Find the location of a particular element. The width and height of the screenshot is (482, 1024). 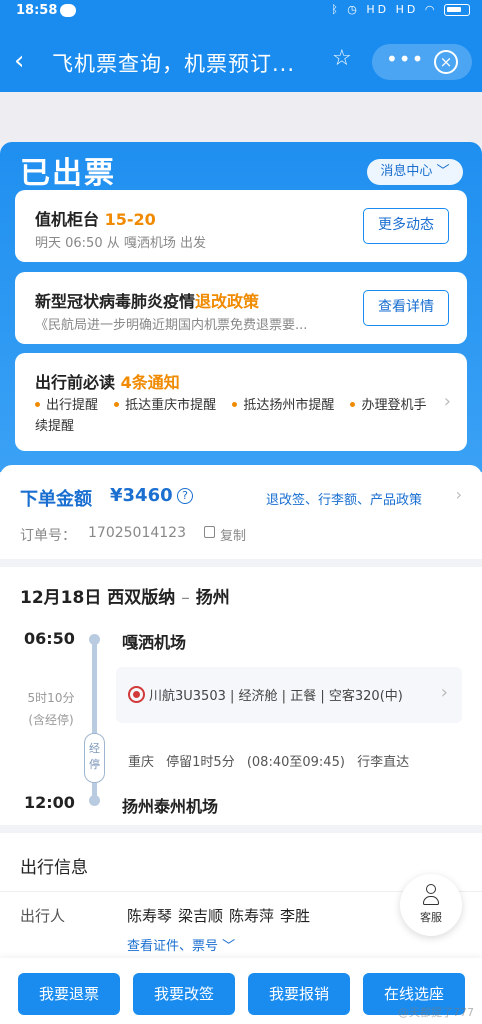

alarm-icon: ◷ is located at coordinates (353, 9).